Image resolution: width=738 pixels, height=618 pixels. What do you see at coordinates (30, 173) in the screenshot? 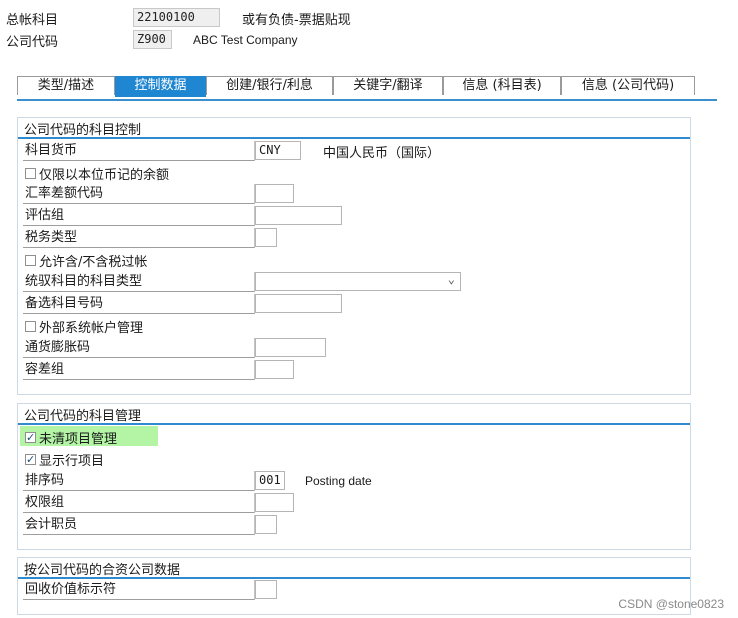
I see `balances-local-only-checkbox` at bounding box center [30, 173].